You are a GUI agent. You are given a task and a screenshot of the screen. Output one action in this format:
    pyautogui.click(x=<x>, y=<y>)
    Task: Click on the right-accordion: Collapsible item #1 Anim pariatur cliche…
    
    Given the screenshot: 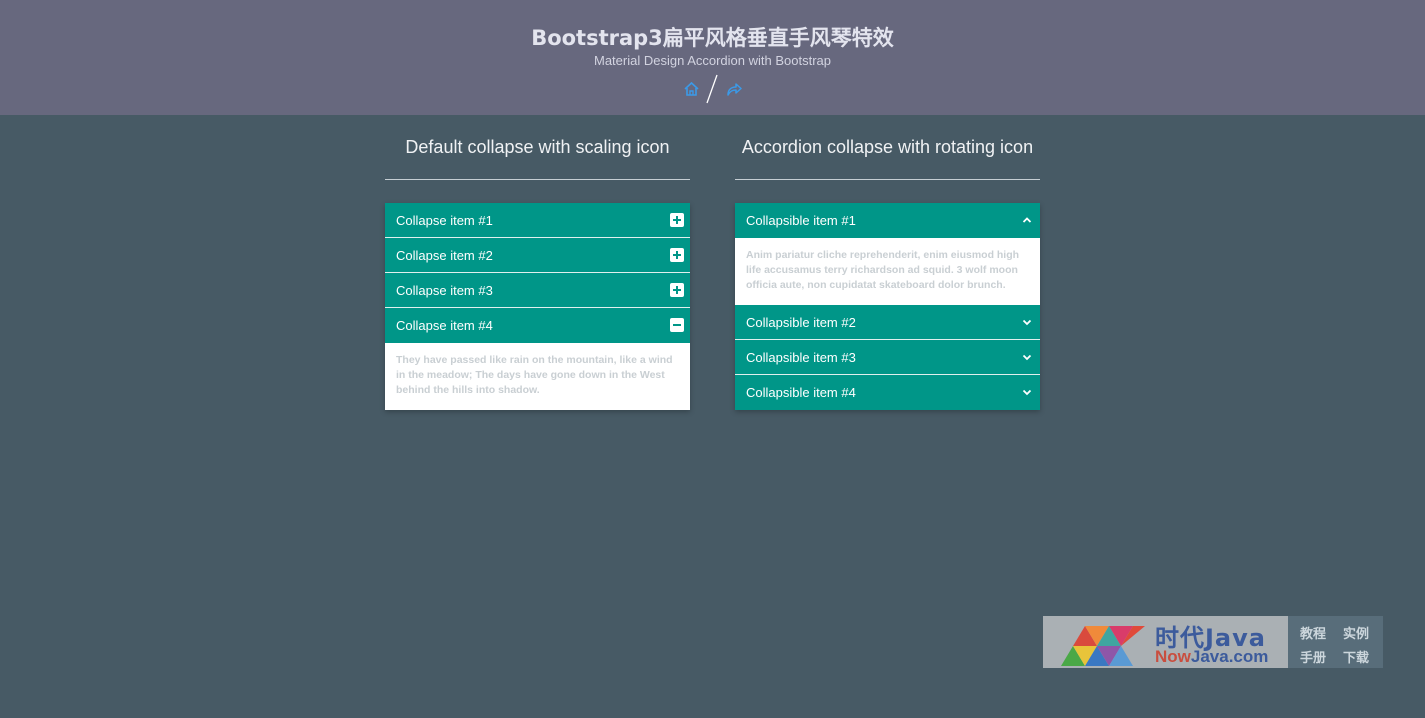 What is the action you would take?
    pyautogui.click(x=887, y=306)
    